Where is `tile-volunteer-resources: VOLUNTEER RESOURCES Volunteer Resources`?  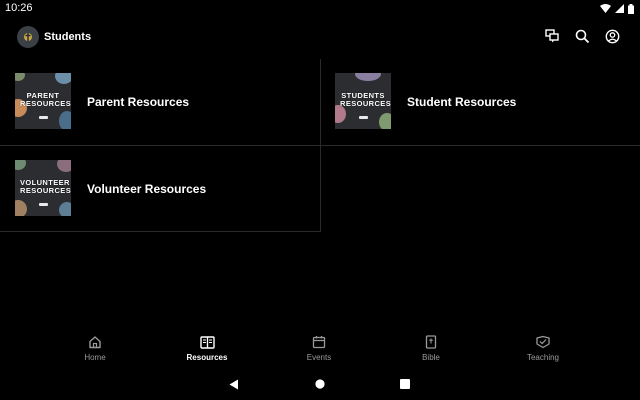
tile-volunteer-resources: VOLUNTEER RESOURCES Volunteer Resources is located at coordinates (160, 189).